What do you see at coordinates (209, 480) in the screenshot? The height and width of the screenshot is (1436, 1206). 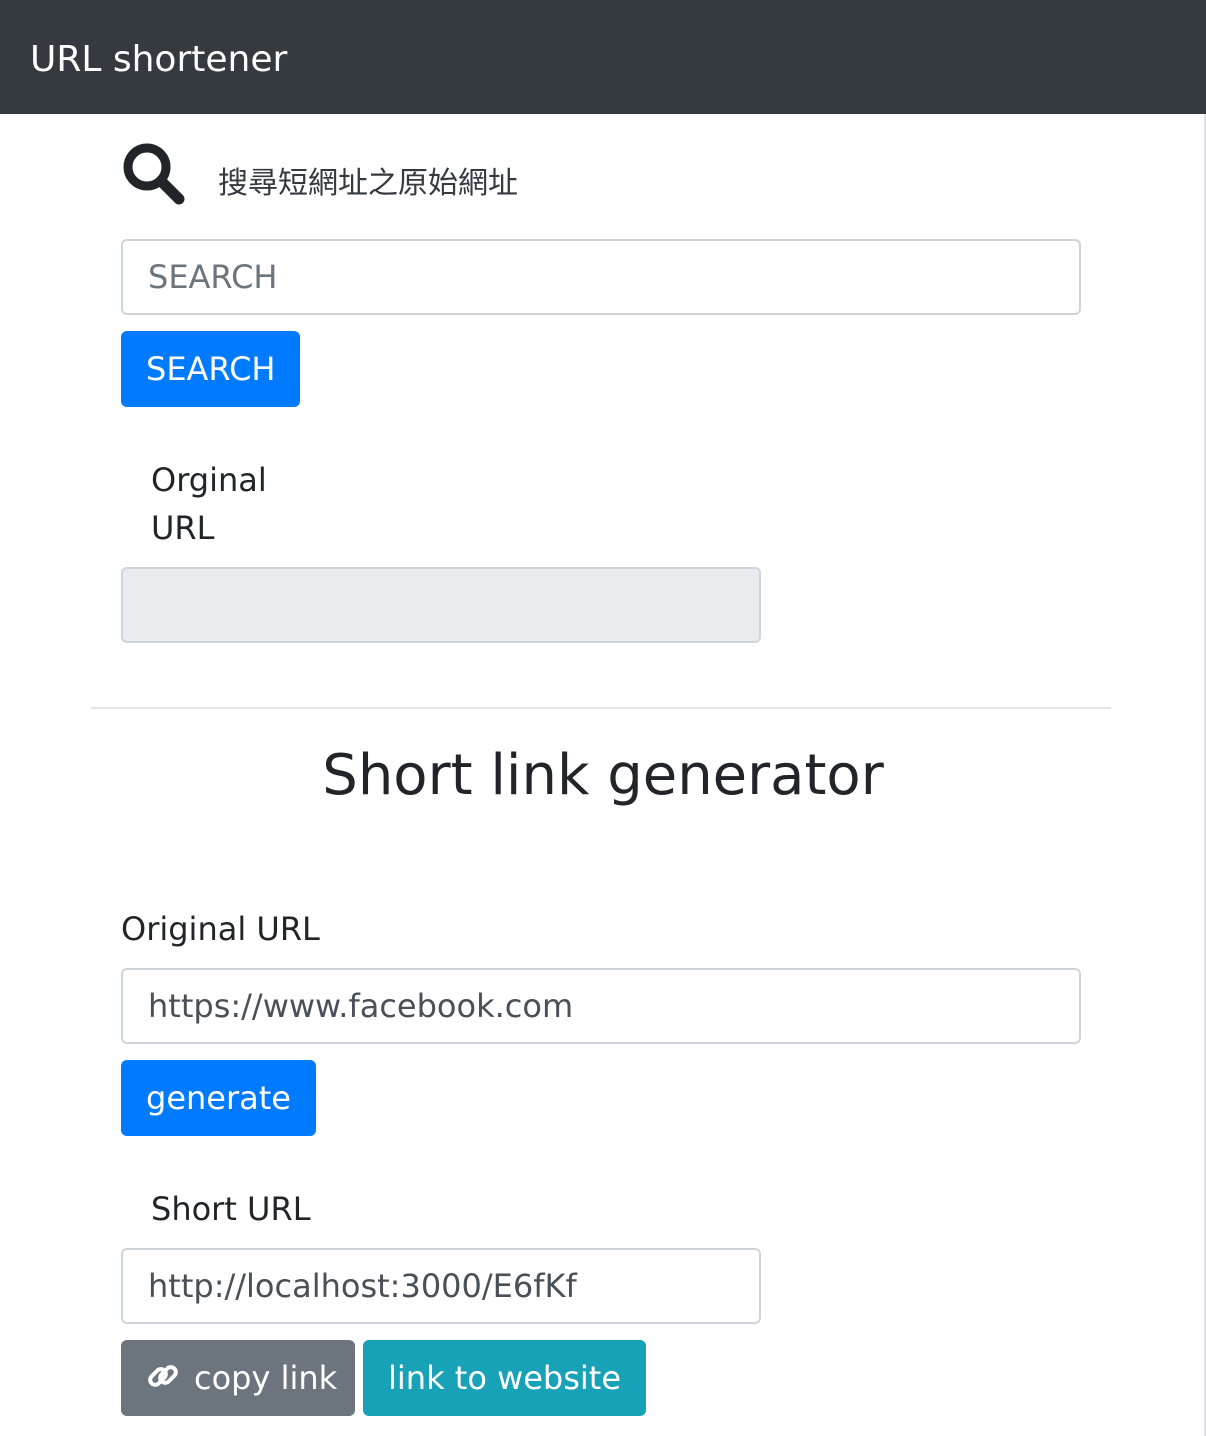 I see `orginal-url-label-line1: Orginal` at bounding box center [209, 480].